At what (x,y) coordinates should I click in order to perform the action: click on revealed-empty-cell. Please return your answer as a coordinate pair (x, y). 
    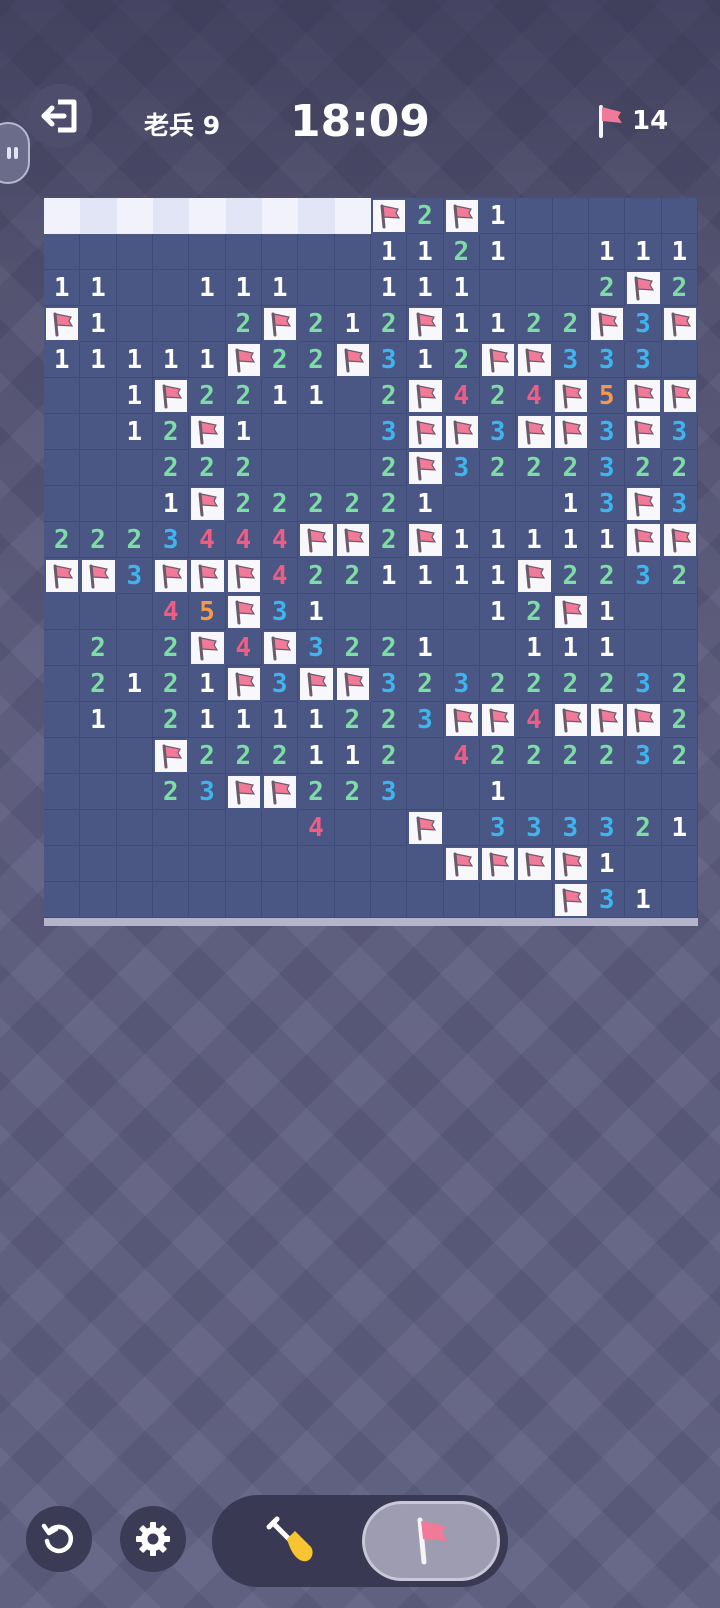
    Looking at the image, I should click on (62, 216).